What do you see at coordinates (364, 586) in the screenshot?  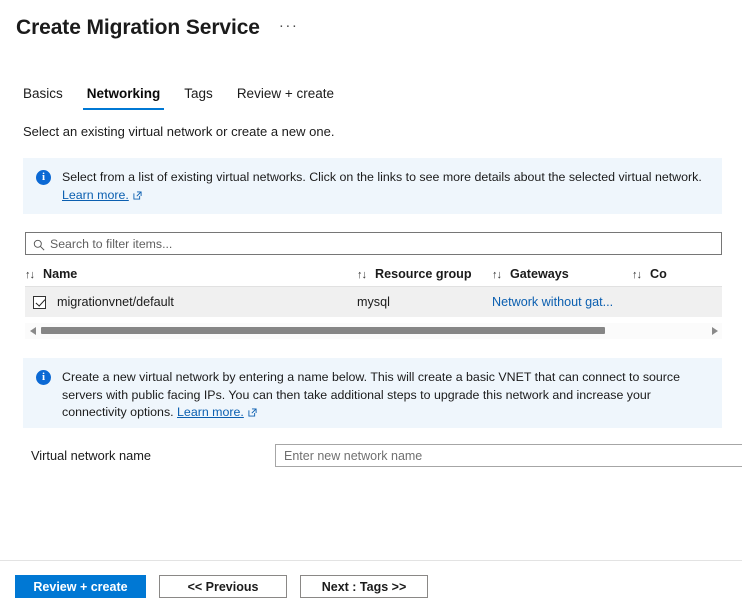 I see `next-tags-button: Next : Tags >>` at bounding box center [364, 586].